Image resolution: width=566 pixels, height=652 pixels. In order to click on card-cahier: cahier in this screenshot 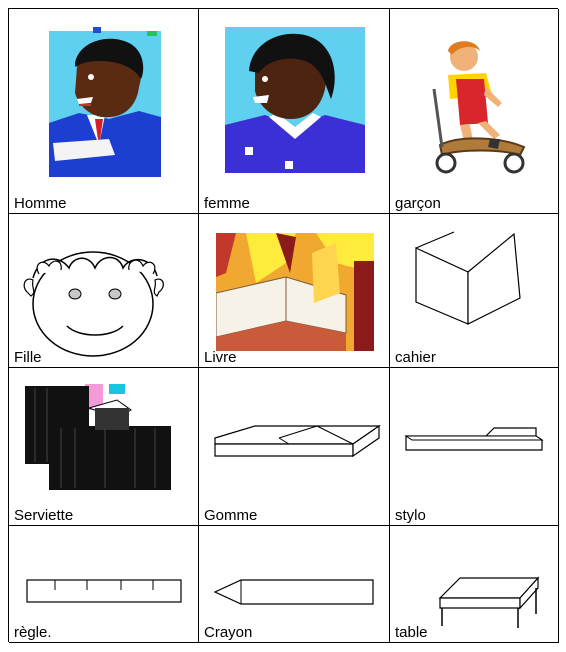, I will do `click(474, 291)`.